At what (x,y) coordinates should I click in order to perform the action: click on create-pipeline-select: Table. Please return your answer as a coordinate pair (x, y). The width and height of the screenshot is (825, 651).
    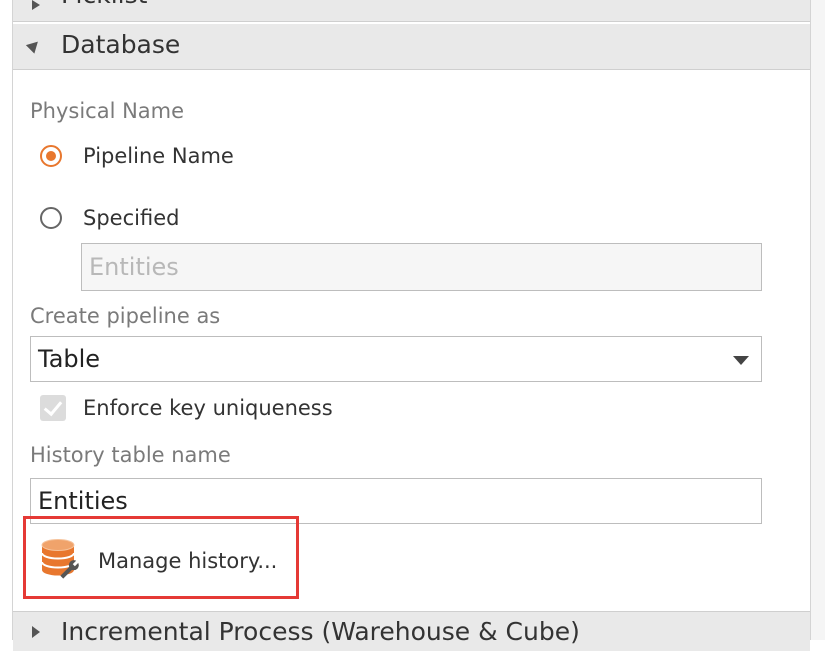
    Looking at the image, I should click on (396, 359).